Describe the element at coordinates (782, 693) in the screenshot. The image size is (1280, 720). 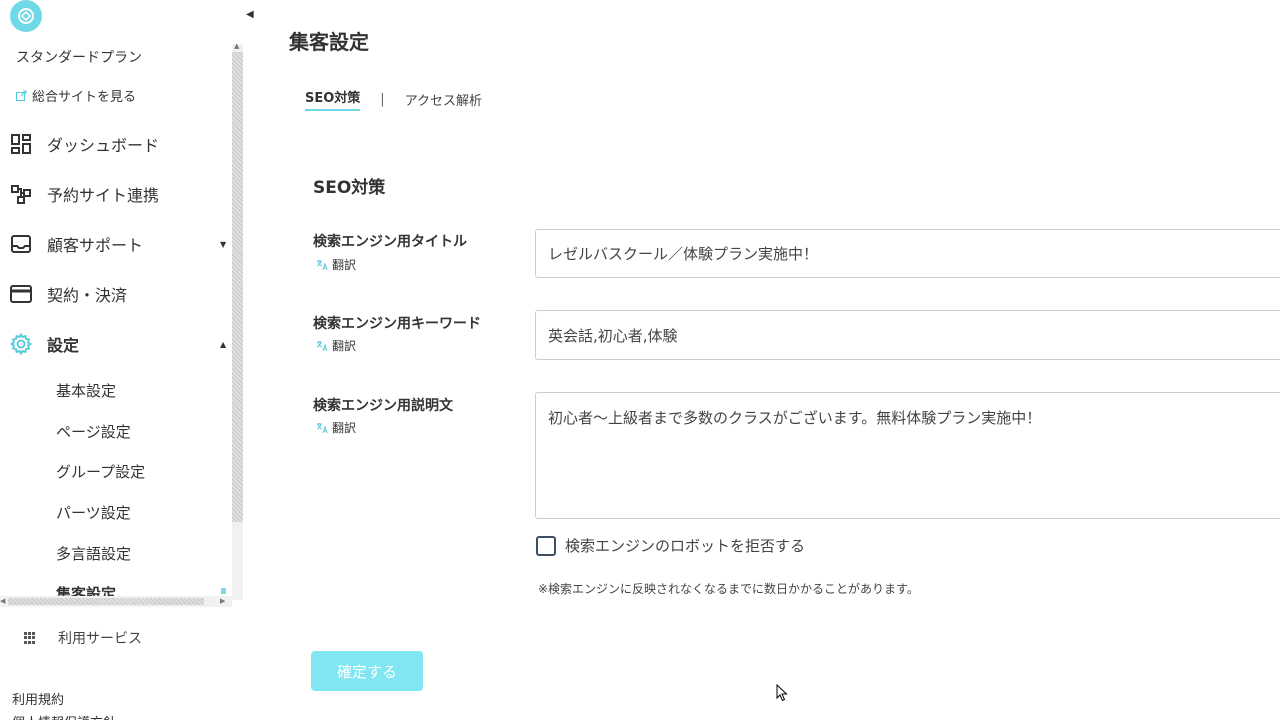
I see `mouse-cursor-icon` at that location.